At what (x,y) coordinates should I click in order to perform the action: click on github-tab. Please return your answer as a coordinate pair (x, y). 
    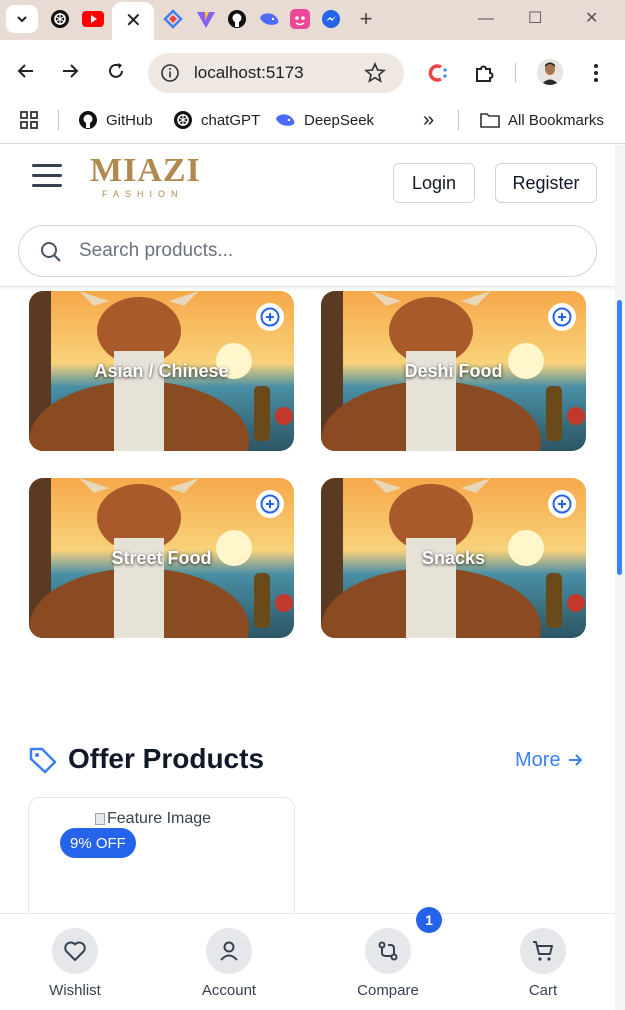
    Looking at the image, I should click on (237, 19).